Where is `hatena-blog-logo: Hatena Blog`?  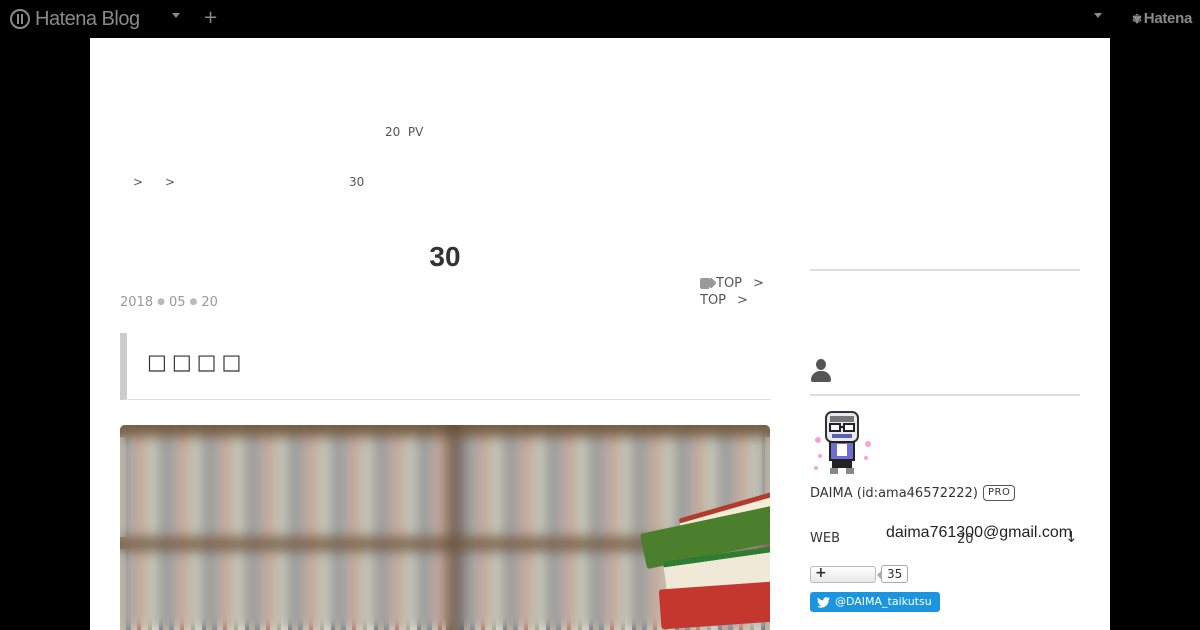 hatena-blog-logo: Hatena Blog is located at coordinates (75, 19).